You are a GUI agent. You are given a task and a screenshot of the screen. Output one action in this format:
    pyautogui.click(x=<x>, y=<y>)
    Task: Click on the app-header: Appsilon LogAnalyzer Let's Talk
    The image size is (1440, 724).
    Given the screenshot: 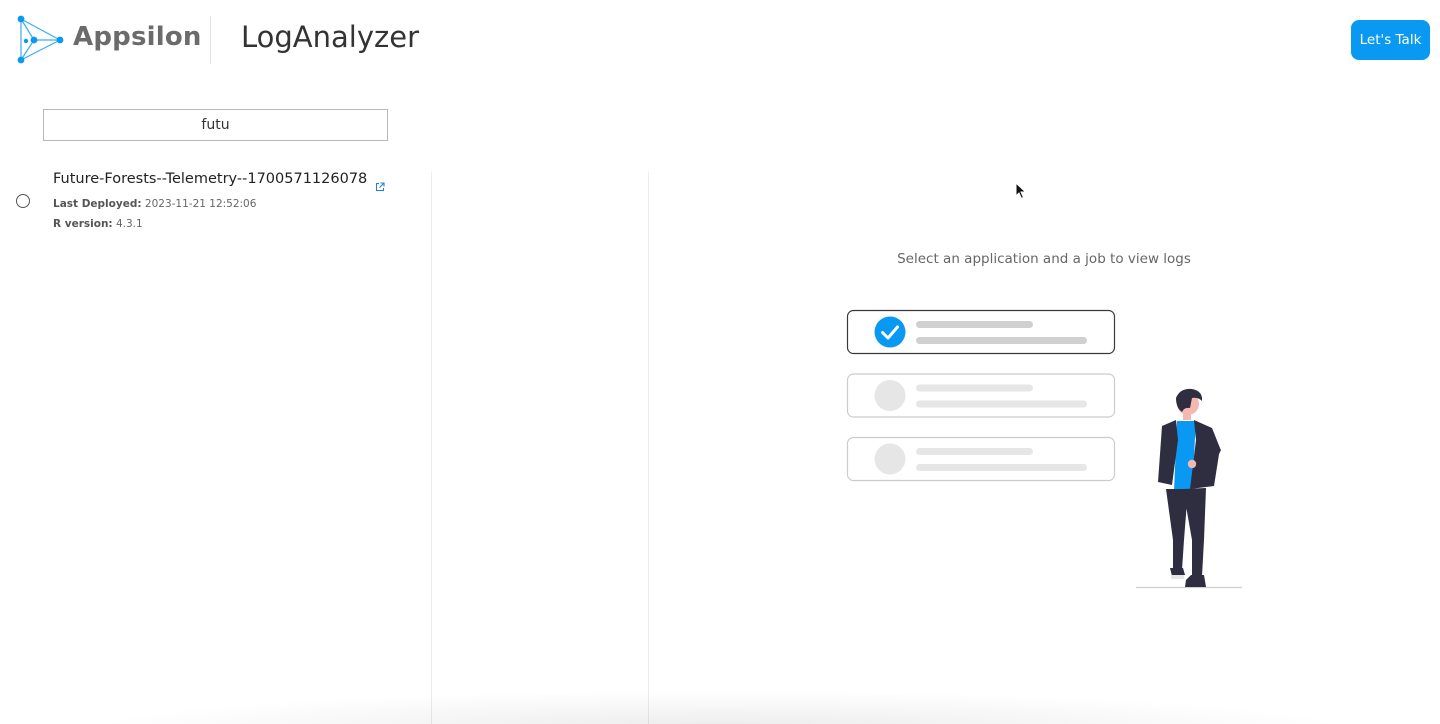 What is the action you would take?
    pyautogui.click(x=720, y=40)
    